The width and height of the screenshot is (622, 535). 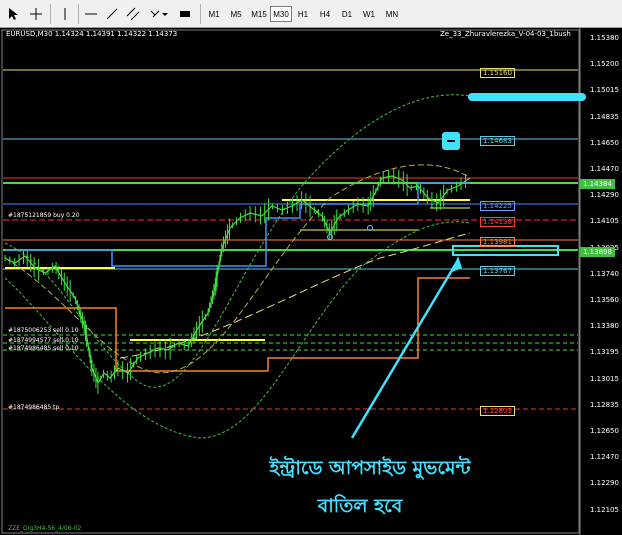 What do you see at coordinates (497, 141) in the screenshot?
I see `level-price-label: 1.14683` at bounding box center [497, 141].